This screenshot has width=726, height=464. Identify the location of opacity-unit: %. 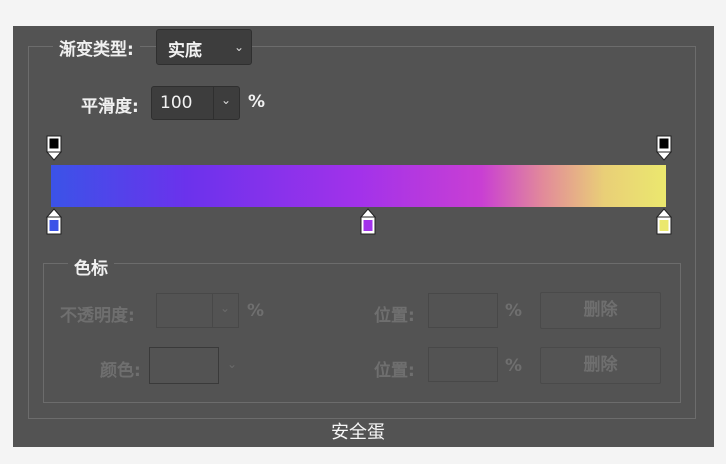
(256, 311).